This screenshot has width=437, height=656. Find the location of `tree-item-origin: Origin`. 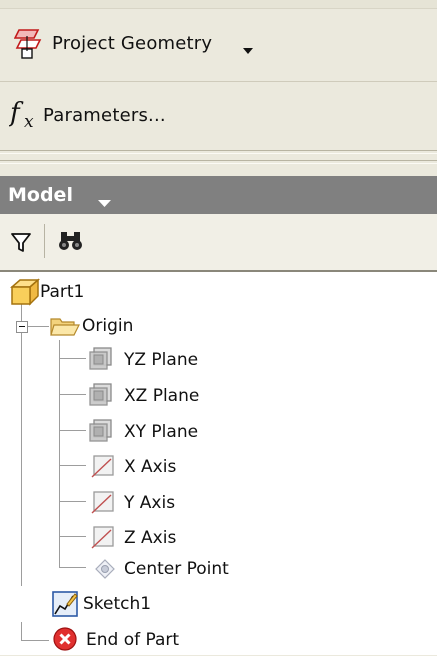

tree-item-origin: Origin is located at coordinates (150, 327).